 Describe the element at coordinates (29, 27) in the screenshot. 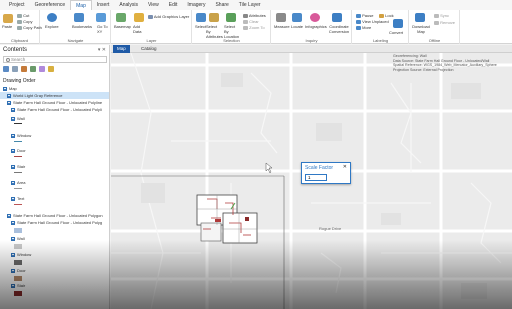

I see `copy-path-button: Copy Path` at that location.